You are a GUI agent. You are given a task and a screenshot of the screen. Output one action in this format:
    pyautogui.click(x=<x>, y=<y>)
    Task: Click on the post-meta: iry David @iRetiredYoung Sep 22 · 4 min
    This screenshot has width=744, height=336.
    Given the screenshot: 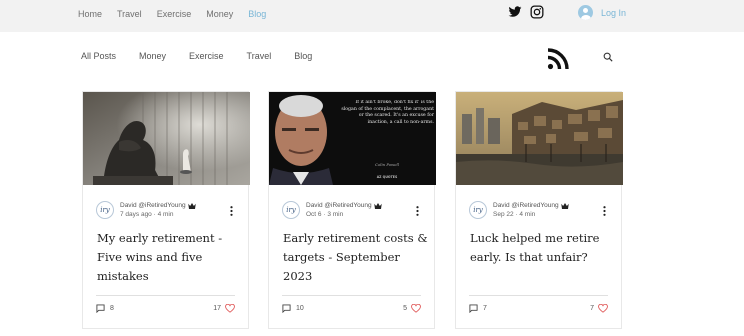 What is the action you would take?
    pyautogui.click(x=519, y=210)
    